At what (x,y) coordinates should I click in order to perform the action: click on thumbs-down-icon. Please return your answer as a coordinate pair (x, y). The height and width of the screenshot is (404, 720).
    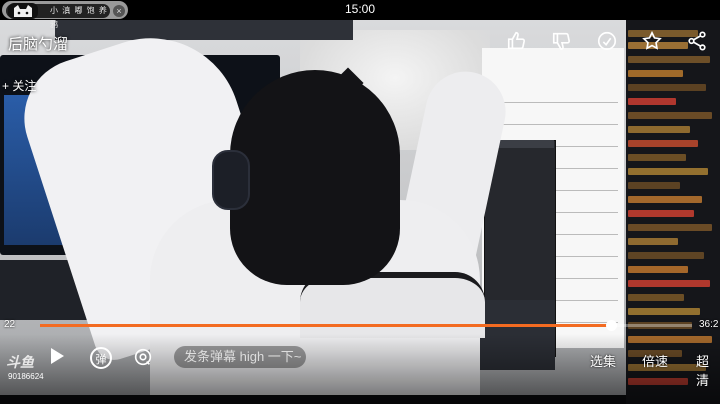
    Looking at the image, I should click on (562, 43).